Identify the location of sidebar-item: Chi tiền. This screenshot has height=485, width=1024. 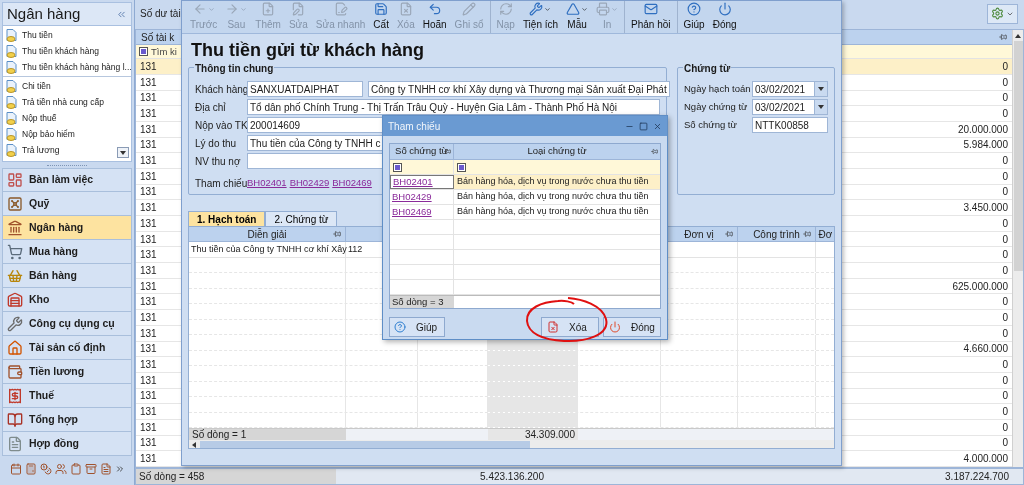
(67, 86).